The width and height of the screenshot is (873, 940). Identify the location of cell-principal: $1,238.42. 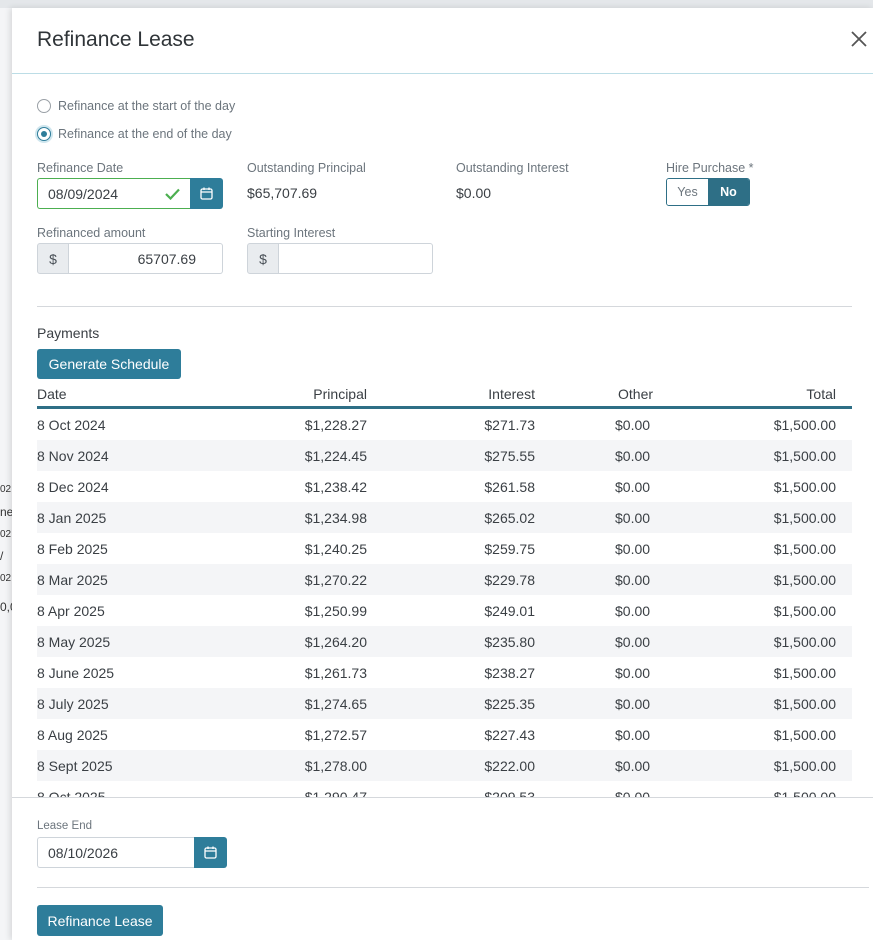
(335, 486).